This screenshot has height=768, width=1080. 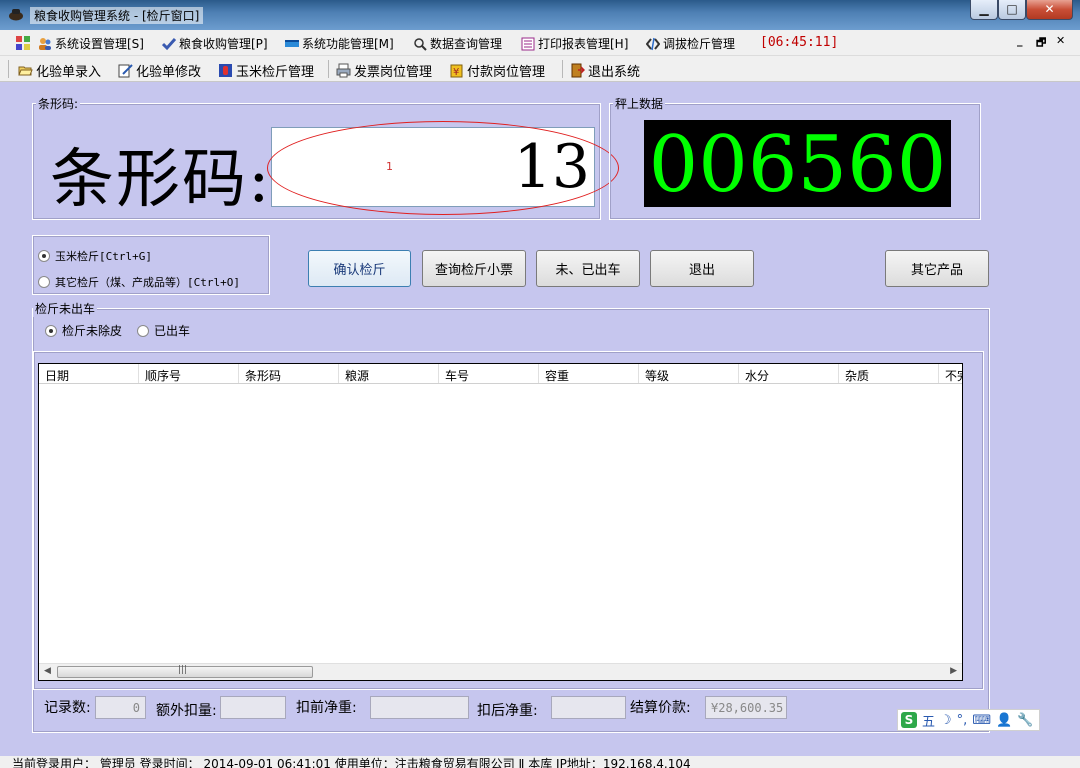 What do you see at coordinates (223, 44) in the screenshot?
I see `menu-label: 粮食收购管理[P]` at bounding box center [223, 44].